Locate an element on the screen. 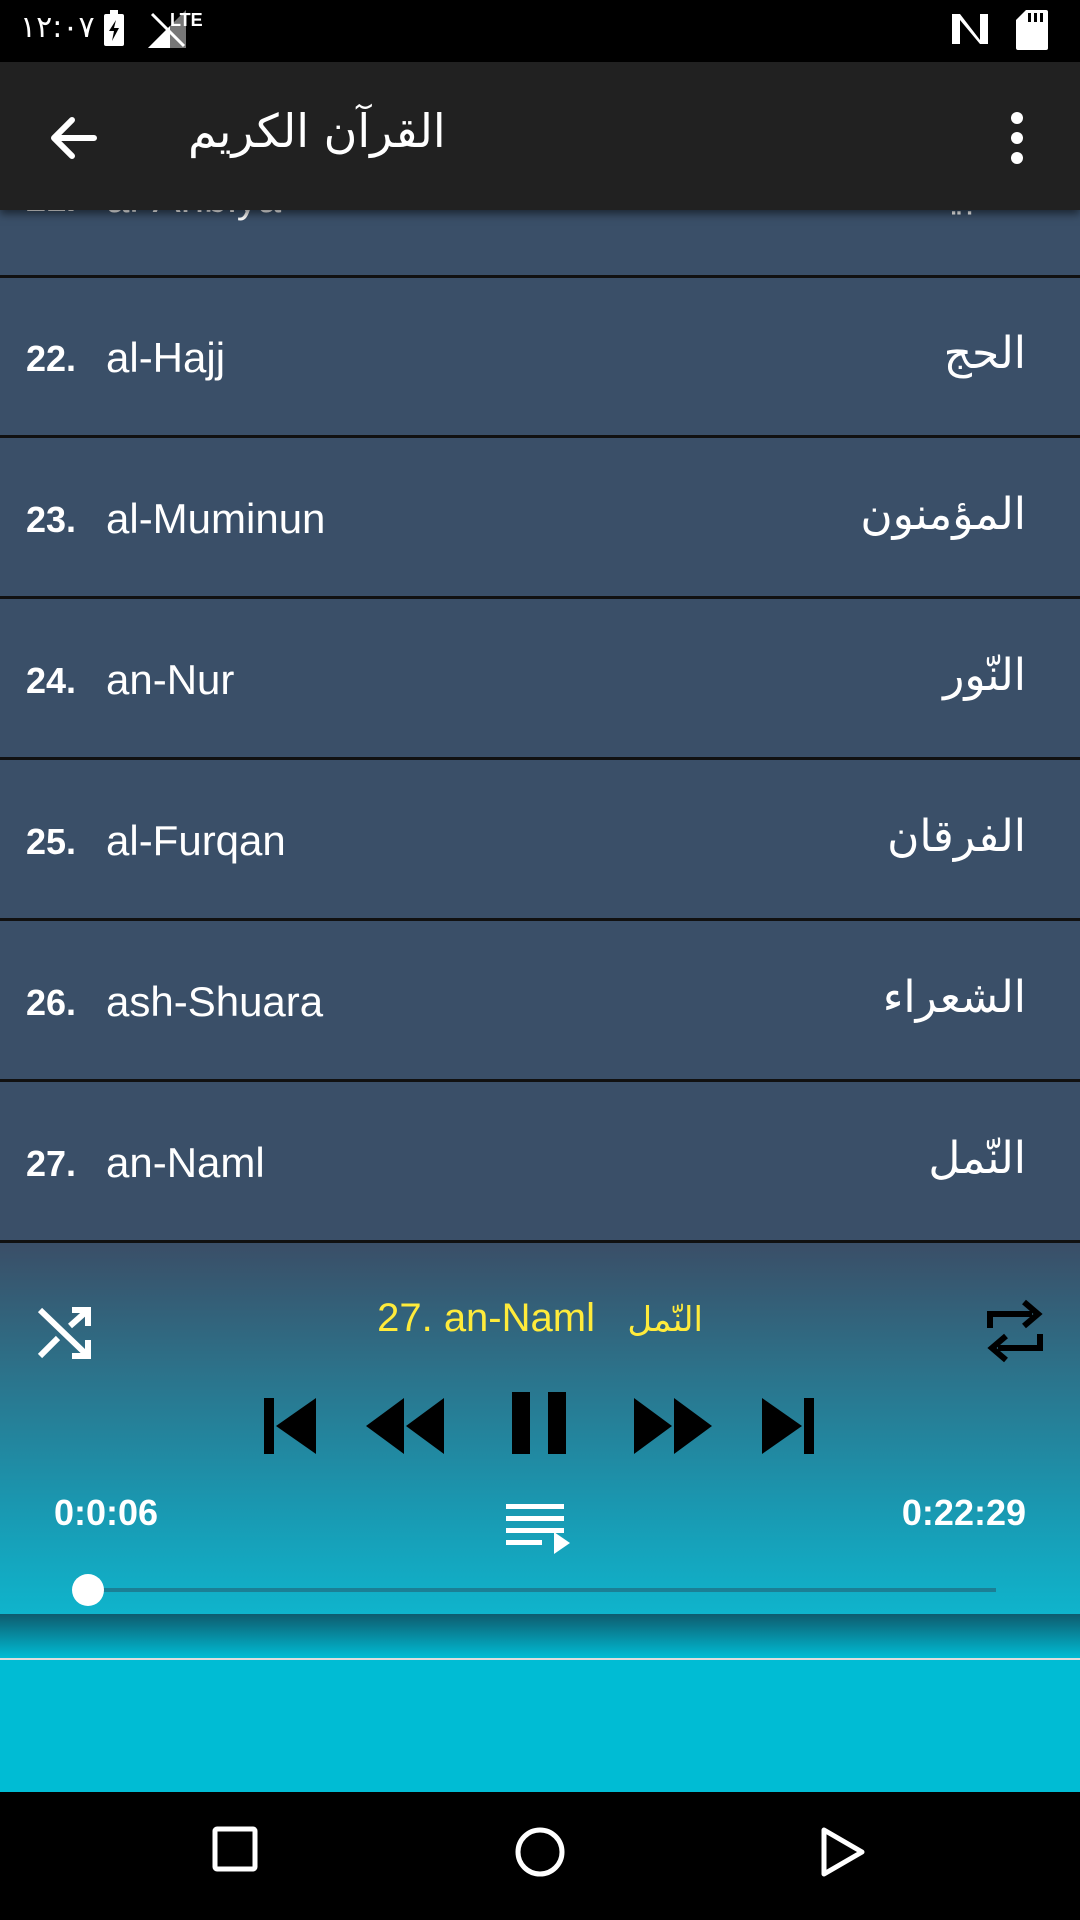 The width and height of the screenshot is (1080, 1920). list-item: 21. al-Anbiya الأنبياء is located at coordinates (540, 244).